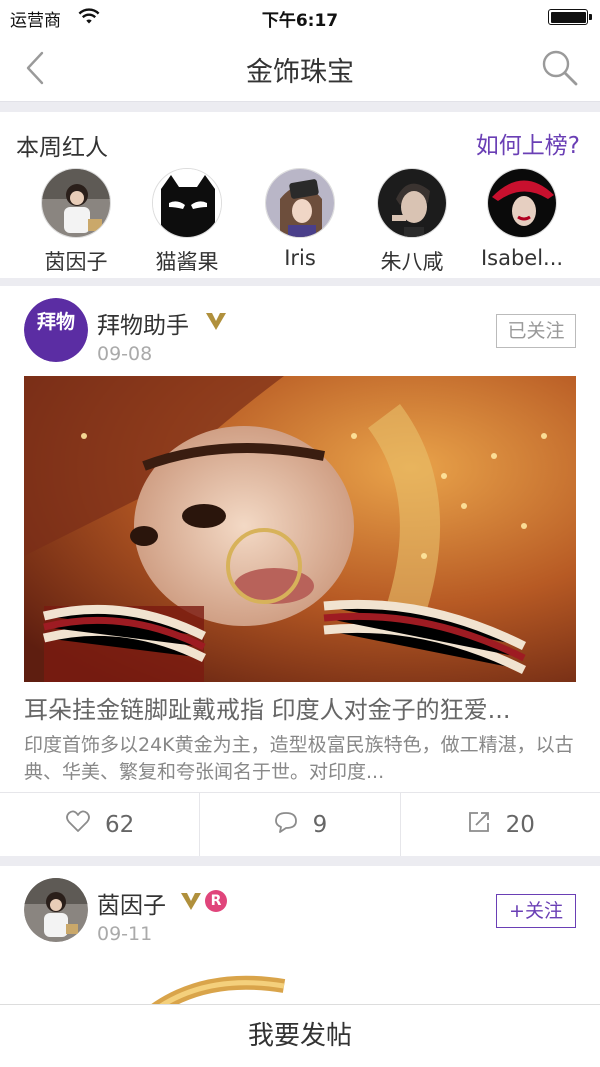 The image size is (600, 1067). Describe the element at coordinates (216, 901) in the screenshot. I see `rank-badge: R` at that location.